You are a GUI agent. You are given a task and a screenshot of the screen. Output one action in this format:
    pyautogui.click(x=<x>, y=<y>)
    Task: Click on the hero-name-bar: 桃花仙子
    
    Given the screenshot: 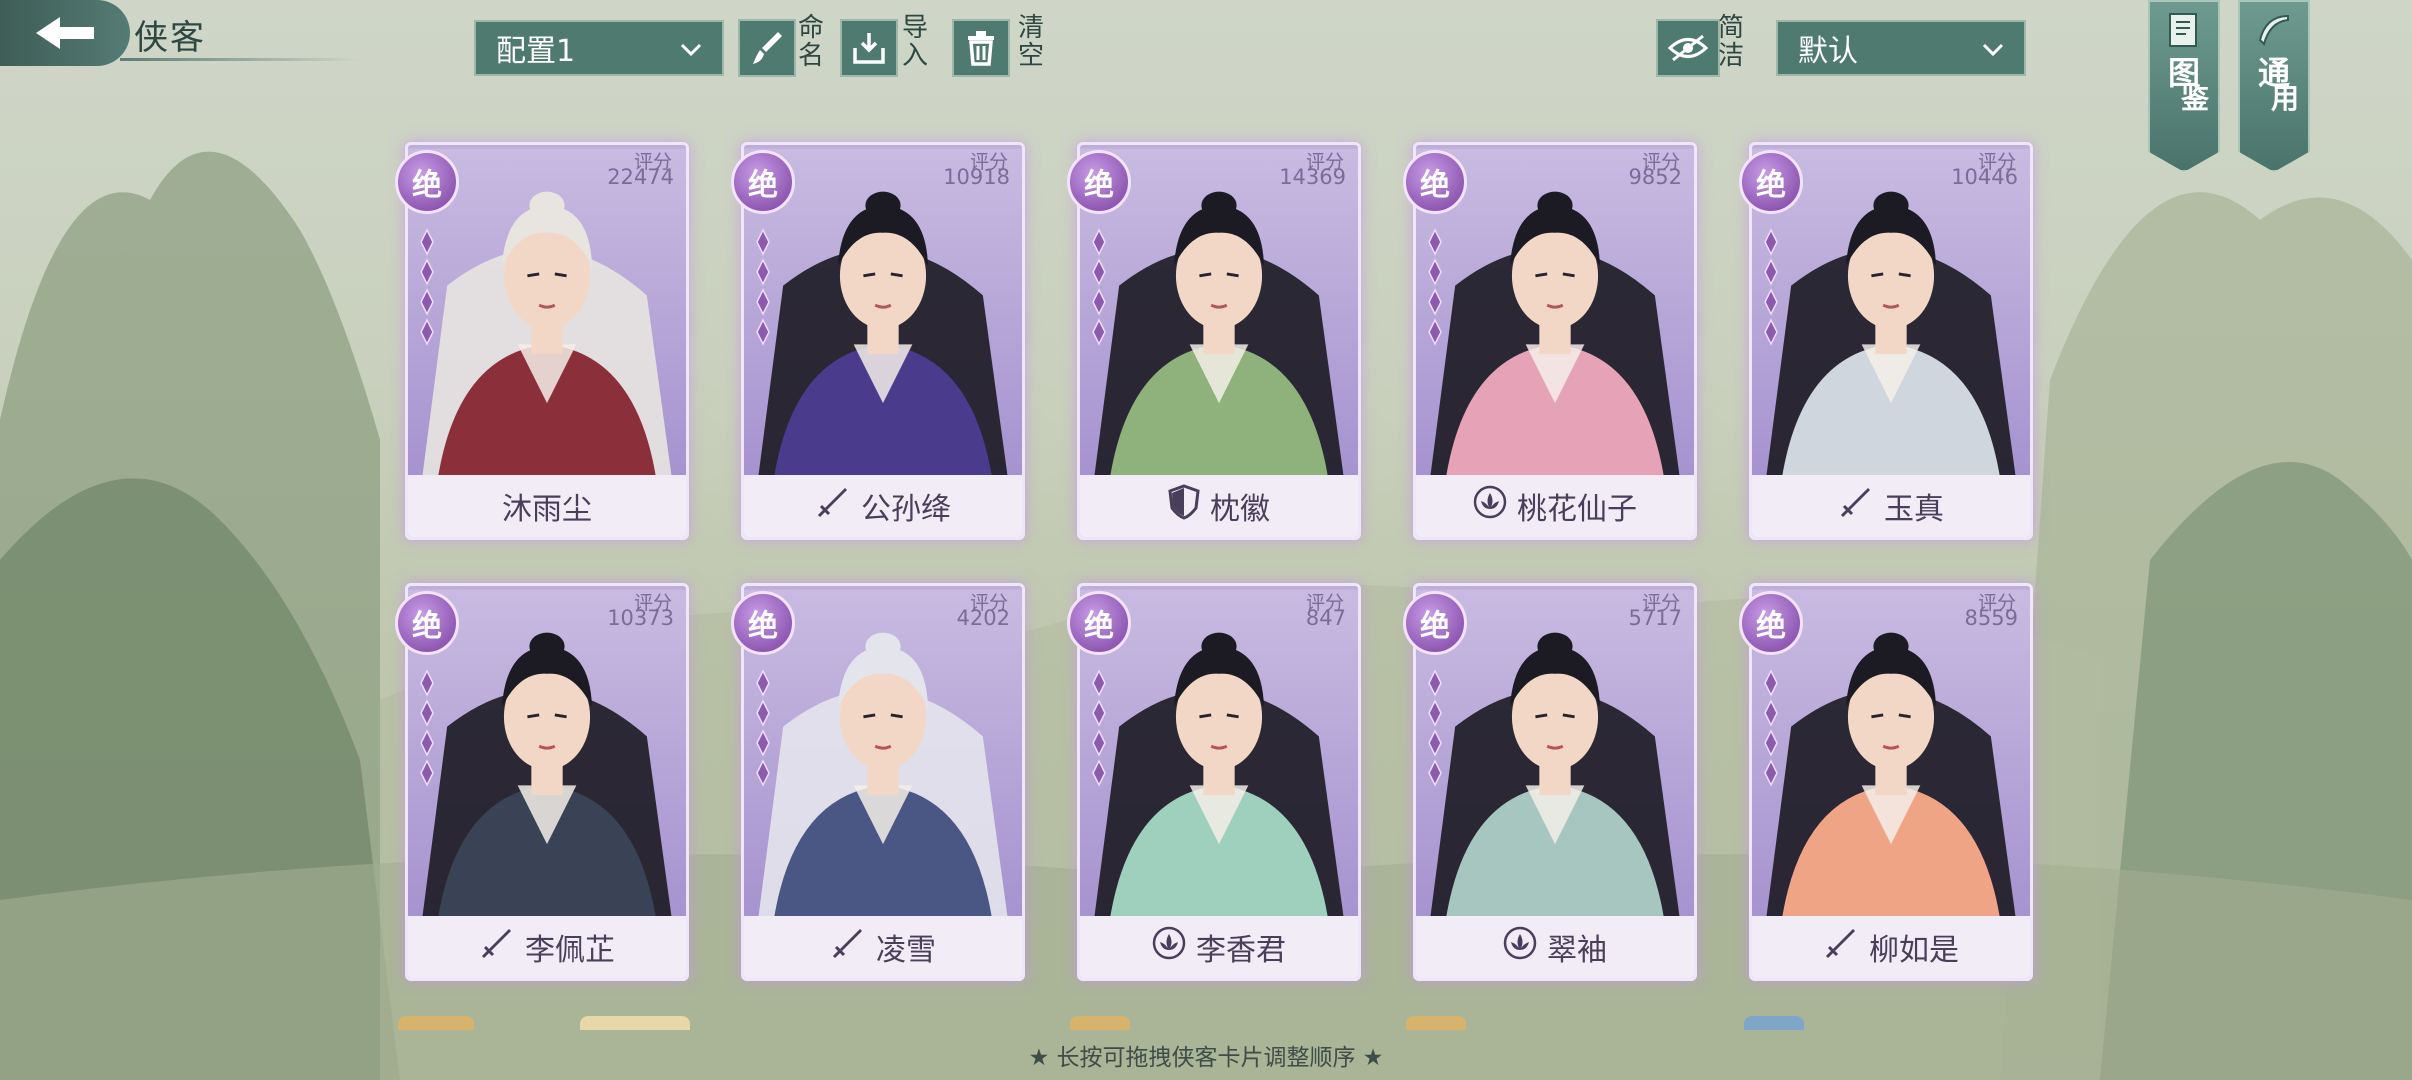 What is the action you would take?
    pyautogui.click(x=1555, y=506)
    